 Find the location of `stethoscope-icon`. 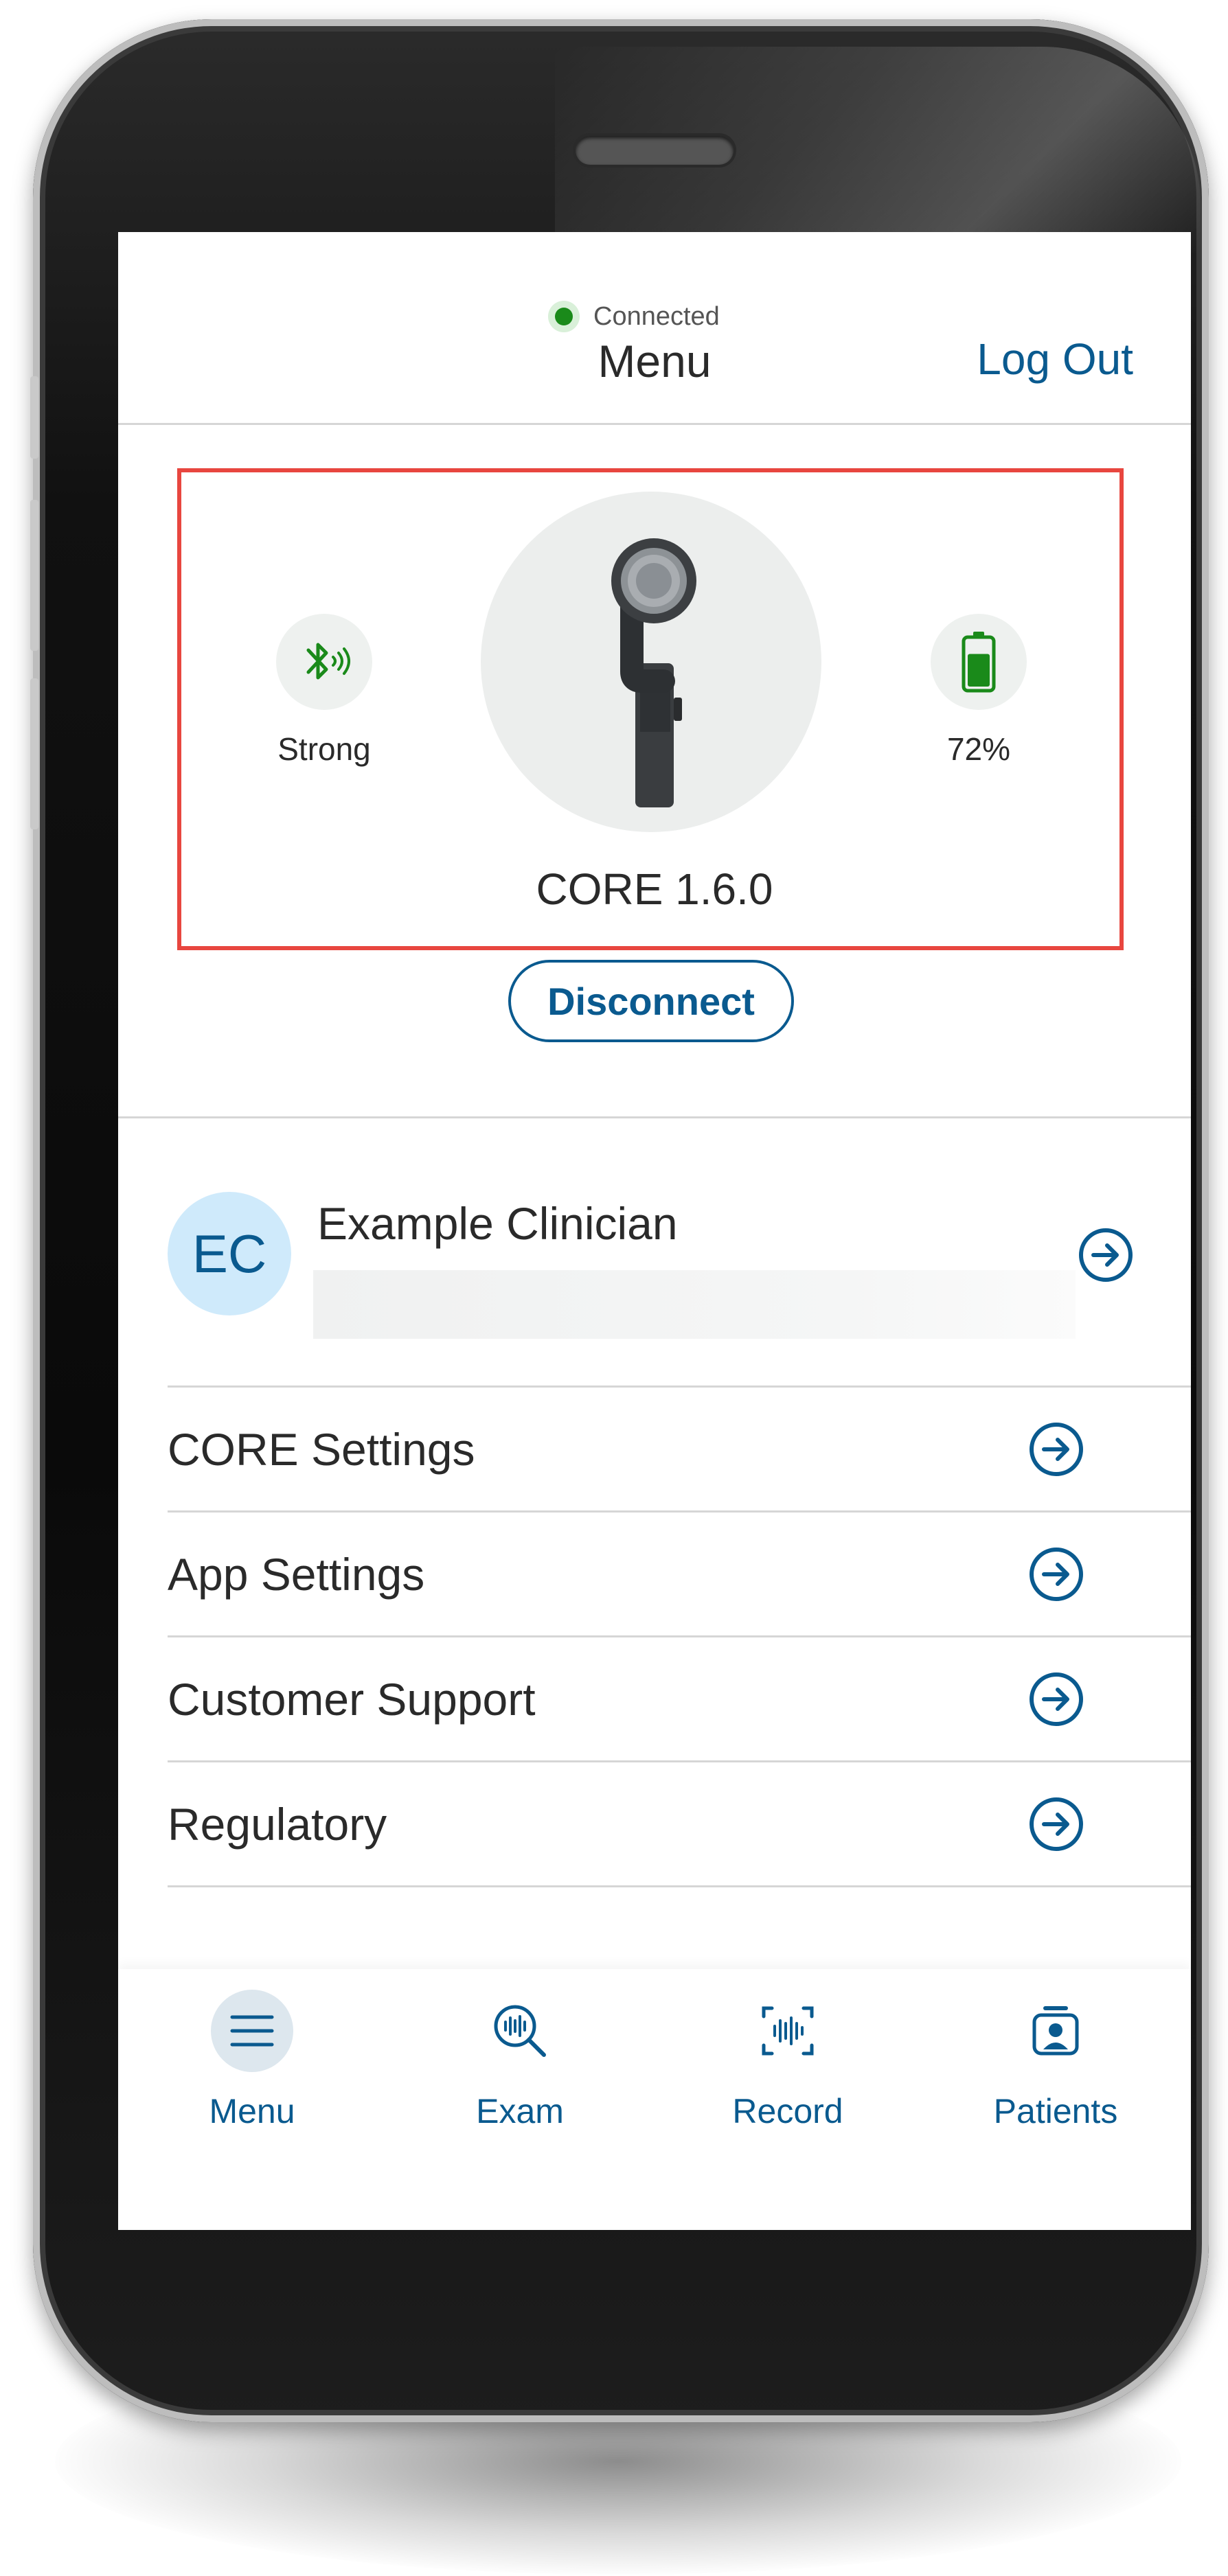

stethoscope-icon is located at coordinates (653, 672).